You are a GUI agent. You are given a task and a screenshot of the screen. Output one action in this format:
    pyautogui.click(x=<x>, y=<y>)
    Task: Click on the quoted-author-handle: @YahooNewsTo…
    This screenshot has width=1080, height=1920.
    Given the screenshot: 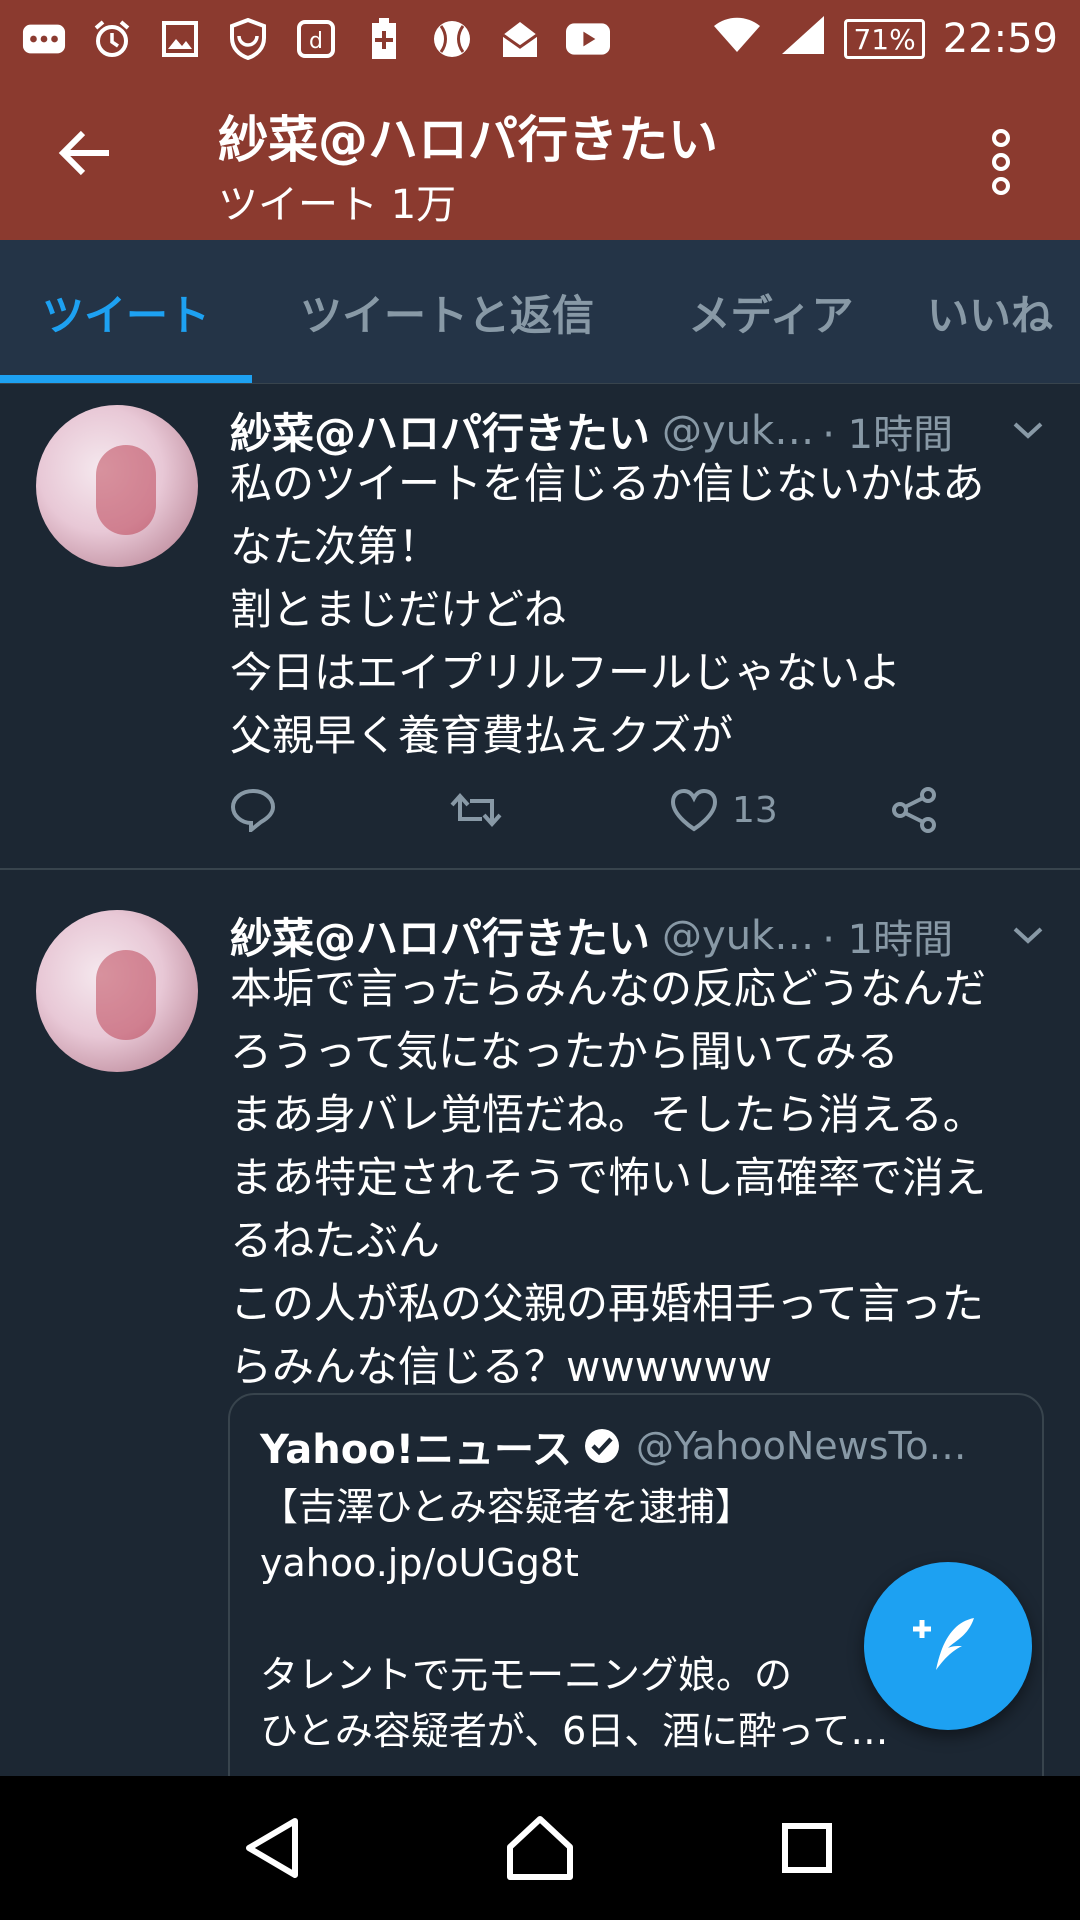 What is the action you would take?
    pyautogui.click(x=801, y=1446)
    